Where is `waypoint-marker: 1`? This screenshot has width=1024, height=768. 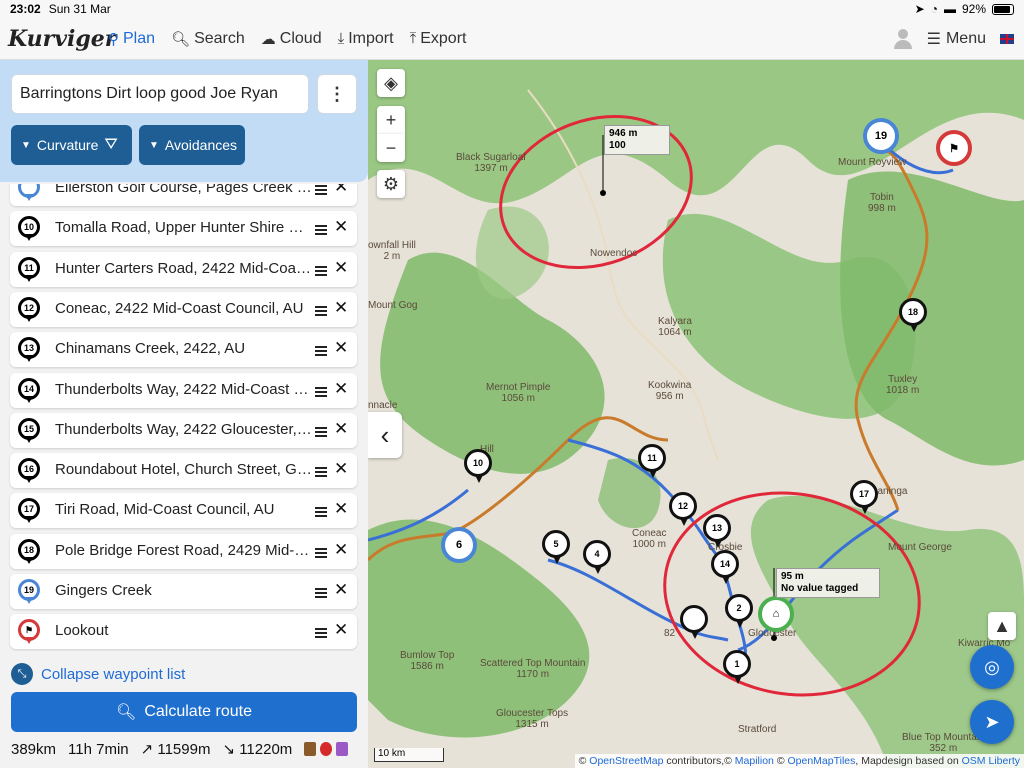 waypoint-marker: 1 is located at coordinates (737, 667).